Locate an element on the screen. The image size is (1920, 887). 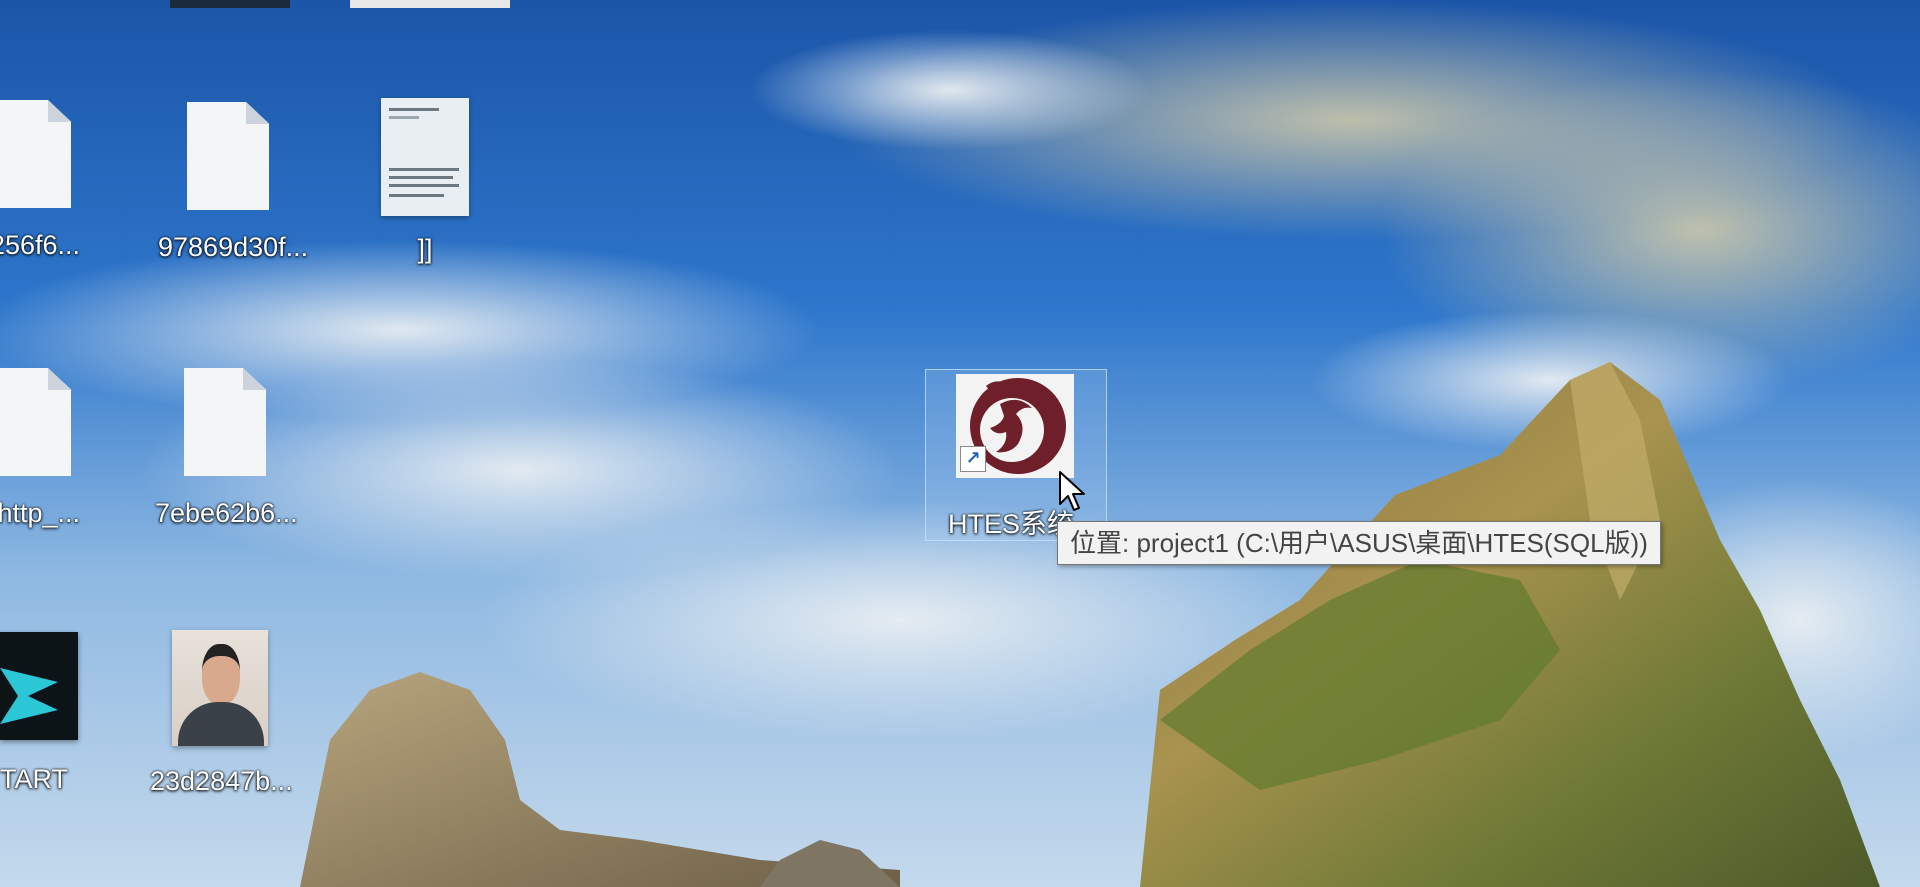
desktop-icon-label: HTES系统 is located at coordinates (1011, 524).